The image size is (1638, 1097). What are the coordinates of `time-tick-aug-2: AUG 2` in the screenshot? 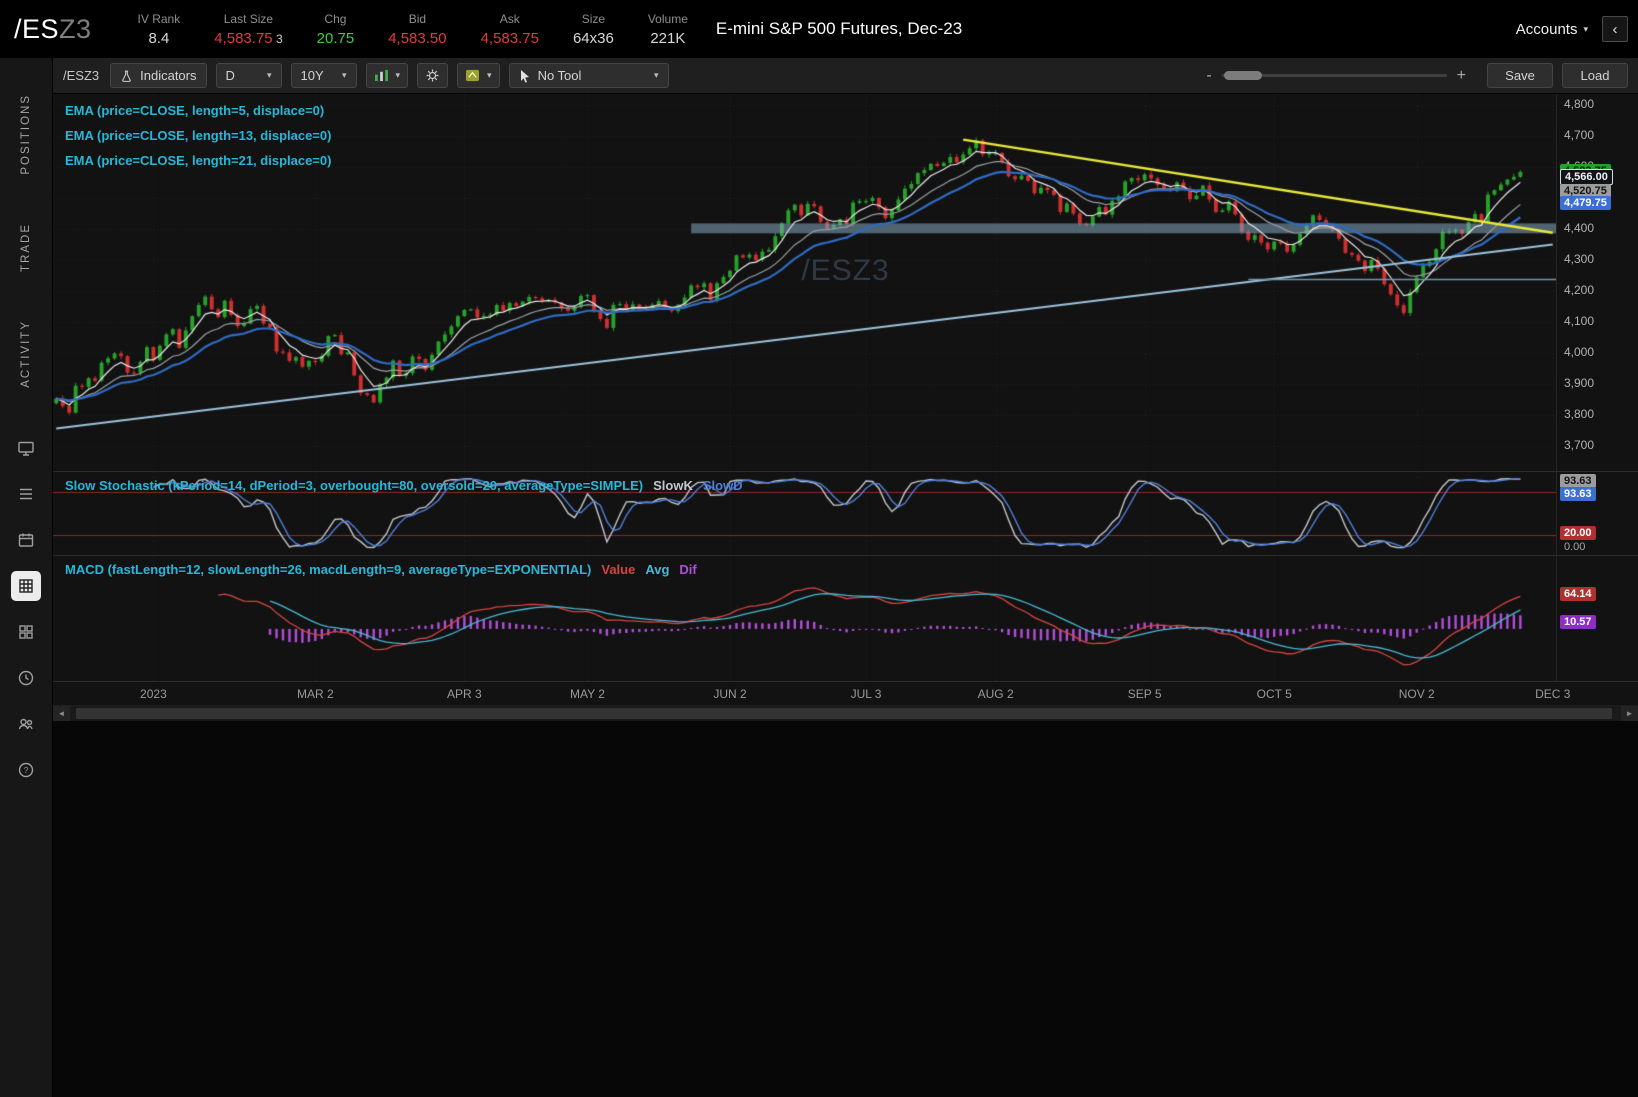 It's located at (995, 693).